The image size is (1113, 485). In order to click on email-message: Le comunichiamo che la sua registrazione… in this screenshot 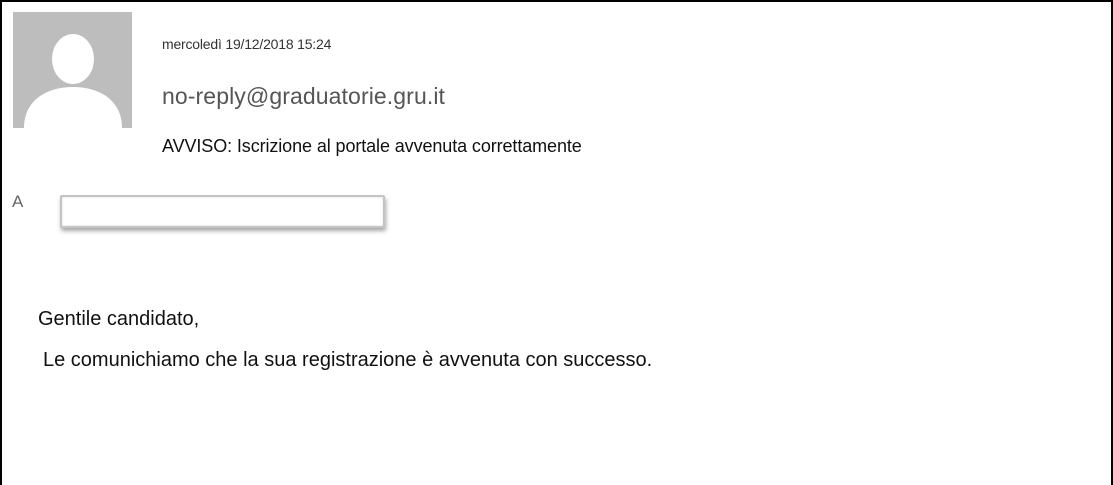, I will do `click(348, 360)`.